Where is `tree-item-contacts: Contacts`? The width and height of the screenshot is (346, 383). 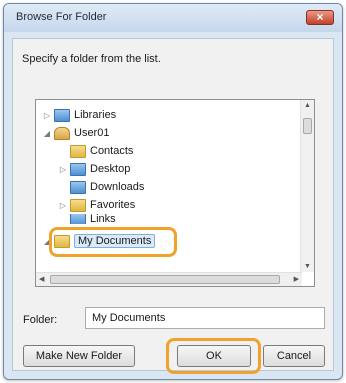 tree-item-contacts: Contacts is located at coordinates (95, 151).